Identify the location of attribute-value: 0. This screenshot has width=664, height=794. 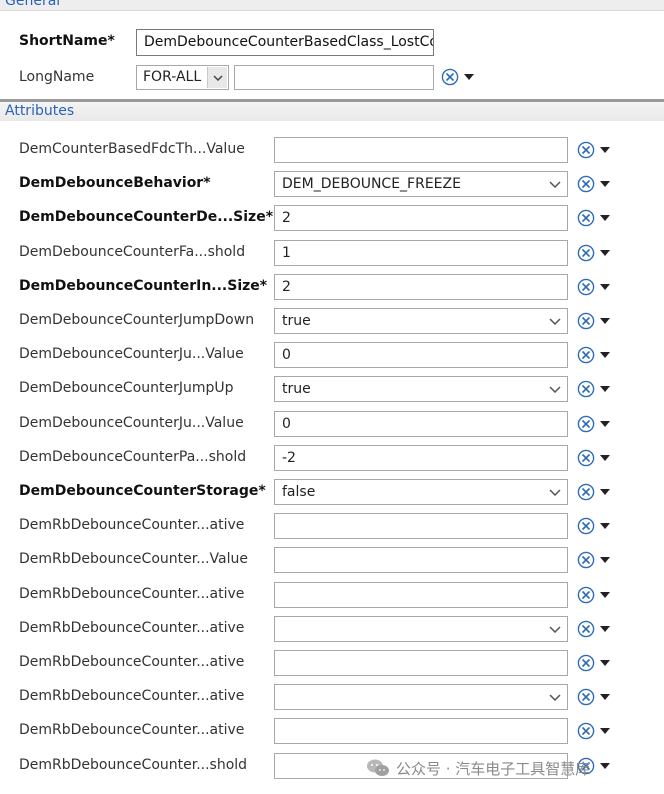
(286, 424).